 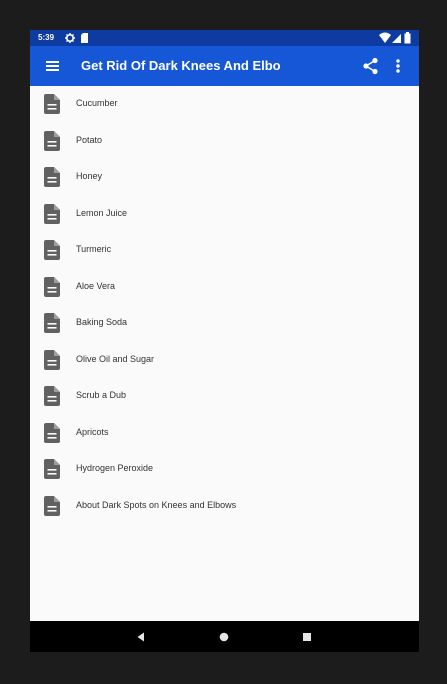 I want to click on list-item: About Dark Spots on Knees and Elbows, so click(x=224, y=506).